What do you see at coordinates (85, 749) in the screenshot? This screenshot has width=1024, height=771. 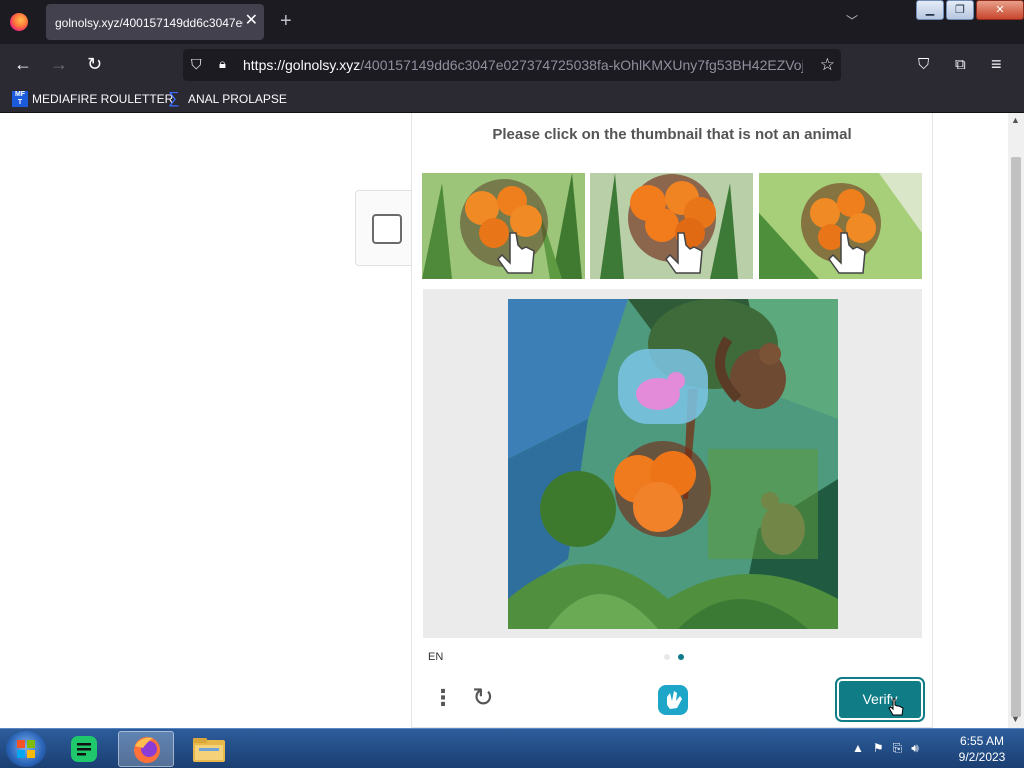 I see `taskbar-notes-app` at bounding box center [85, 749].